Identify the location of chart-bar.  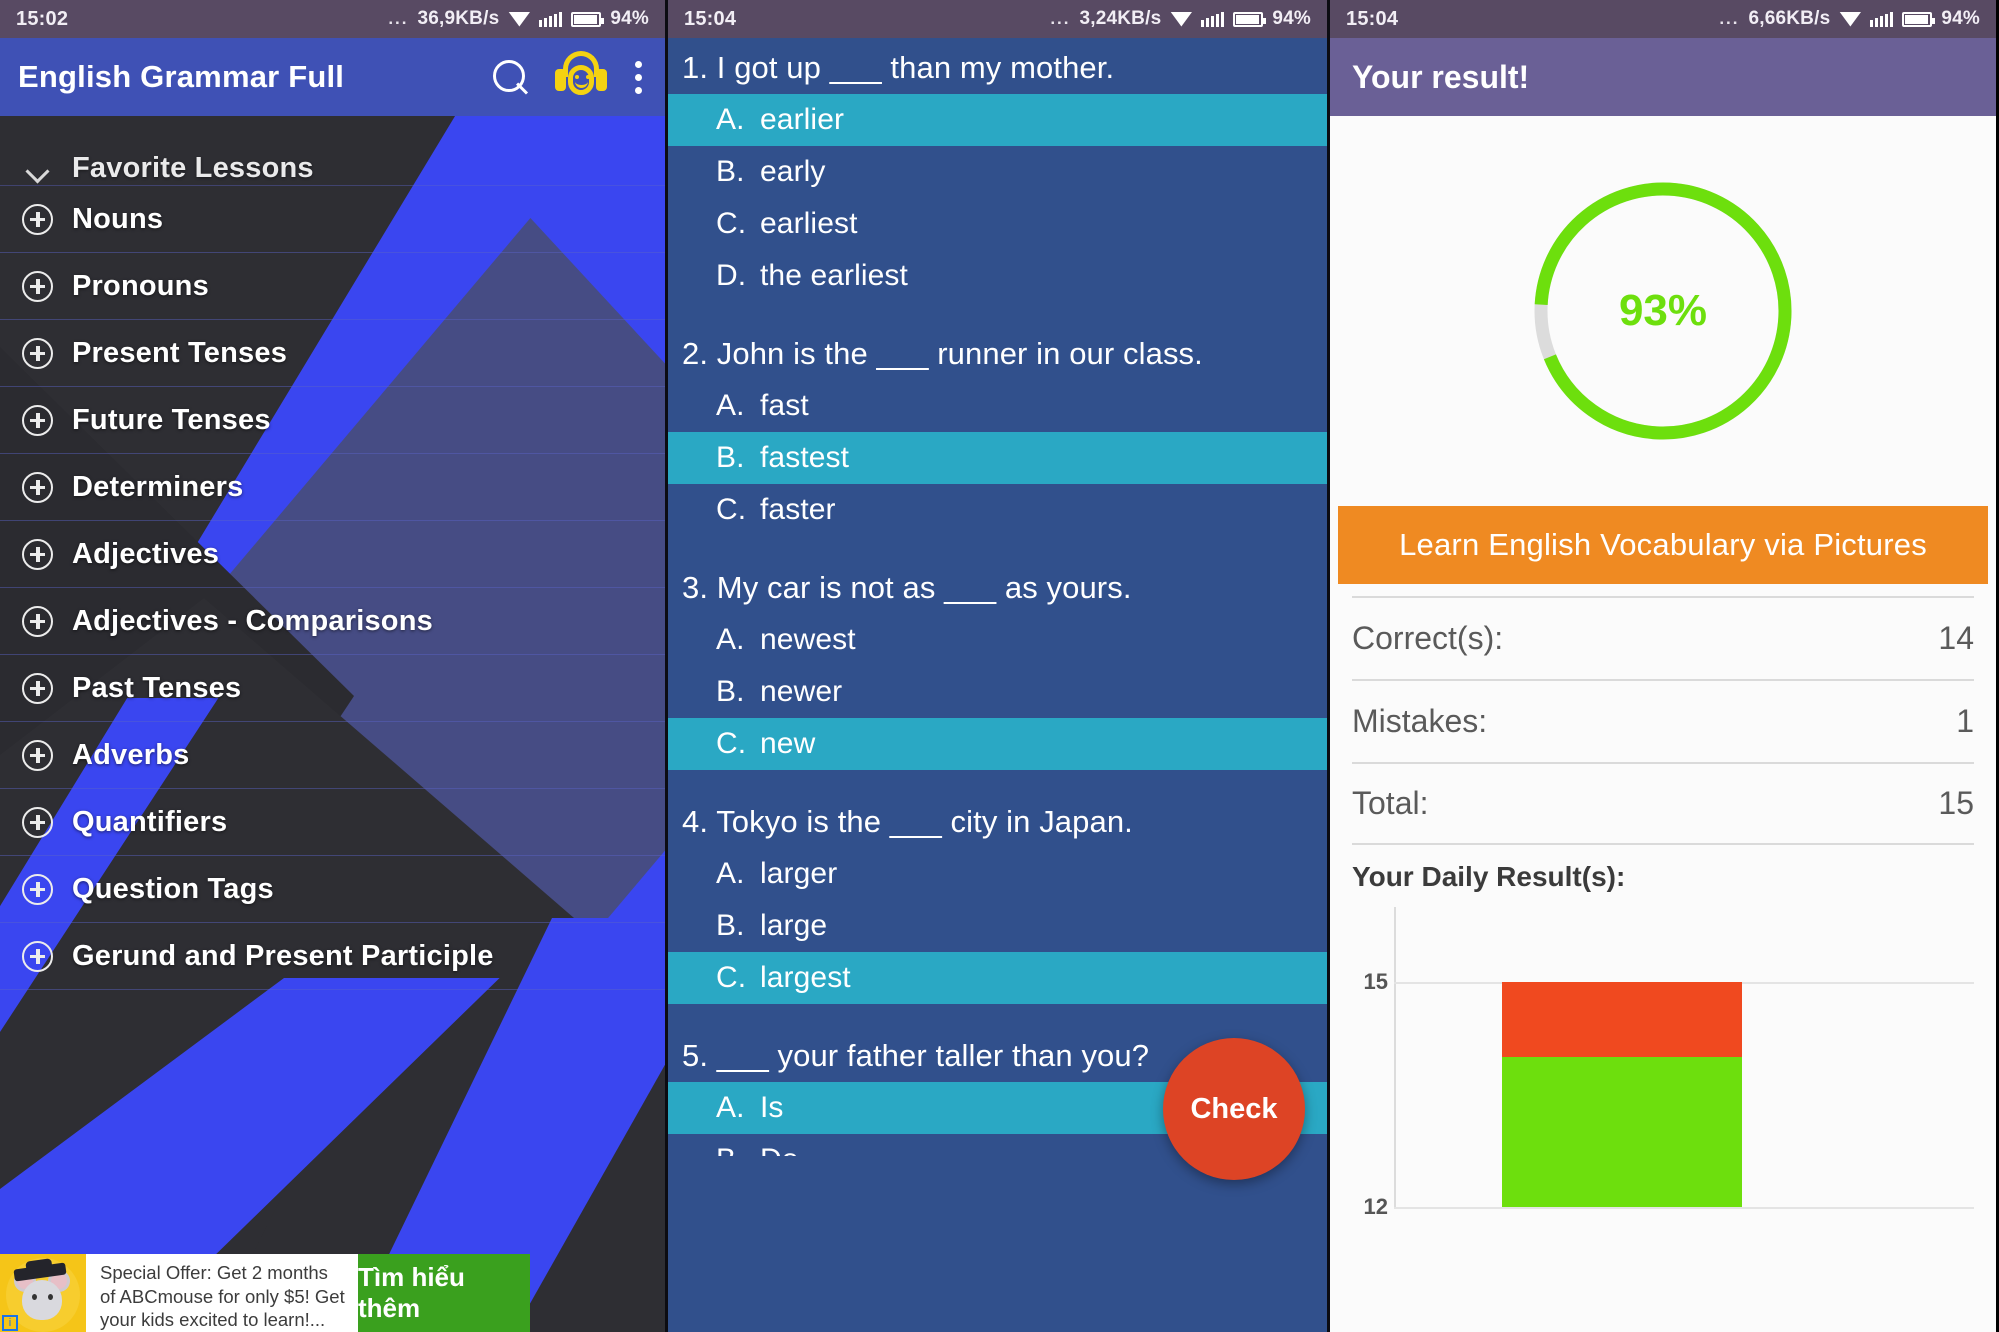
(1622, 1094).